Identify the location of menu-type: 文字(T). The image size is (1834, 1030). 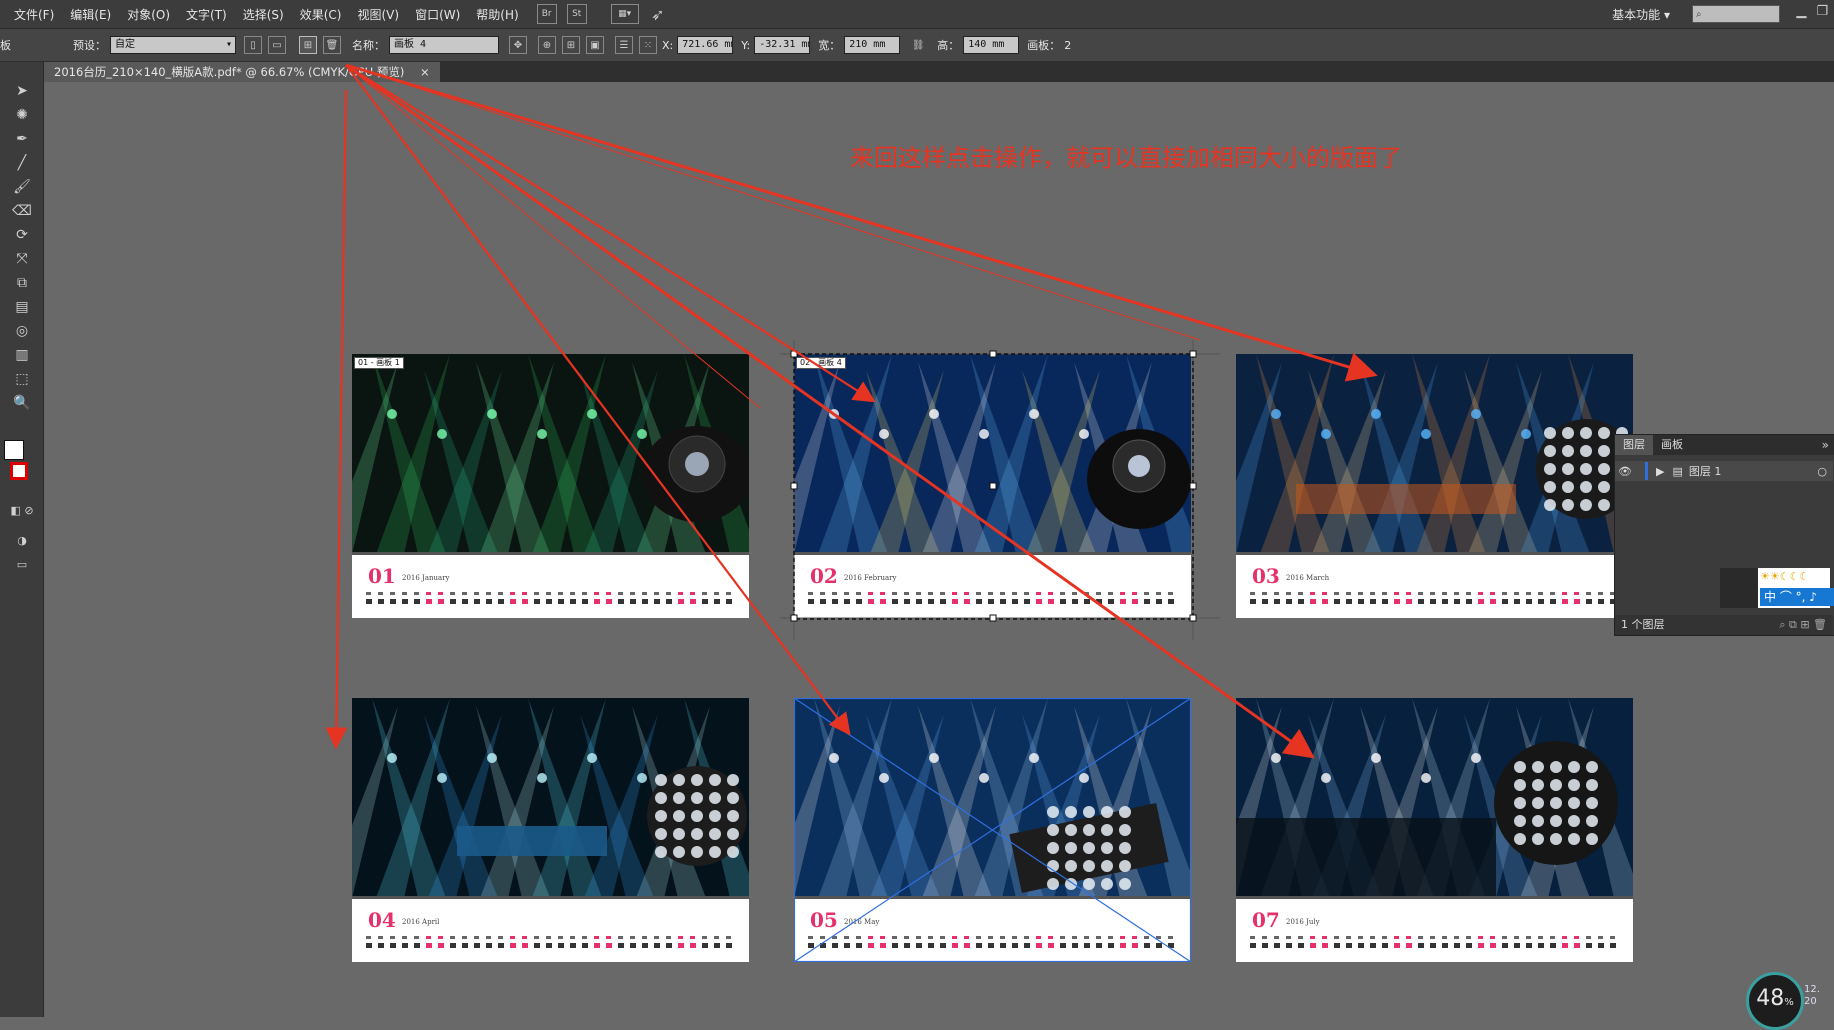
(206, 14).